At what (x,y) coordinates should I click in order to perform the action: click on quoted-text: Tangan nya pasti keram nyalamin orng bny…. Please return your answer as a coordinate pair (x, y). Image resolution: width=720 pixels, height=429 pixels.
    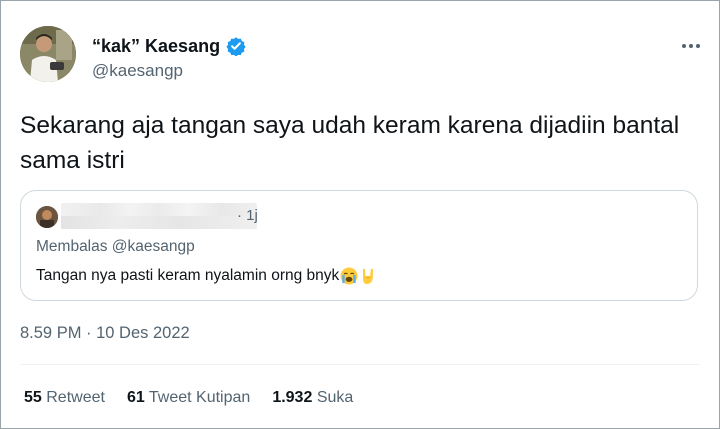
    Looking at the image, I should click on (188, 275).